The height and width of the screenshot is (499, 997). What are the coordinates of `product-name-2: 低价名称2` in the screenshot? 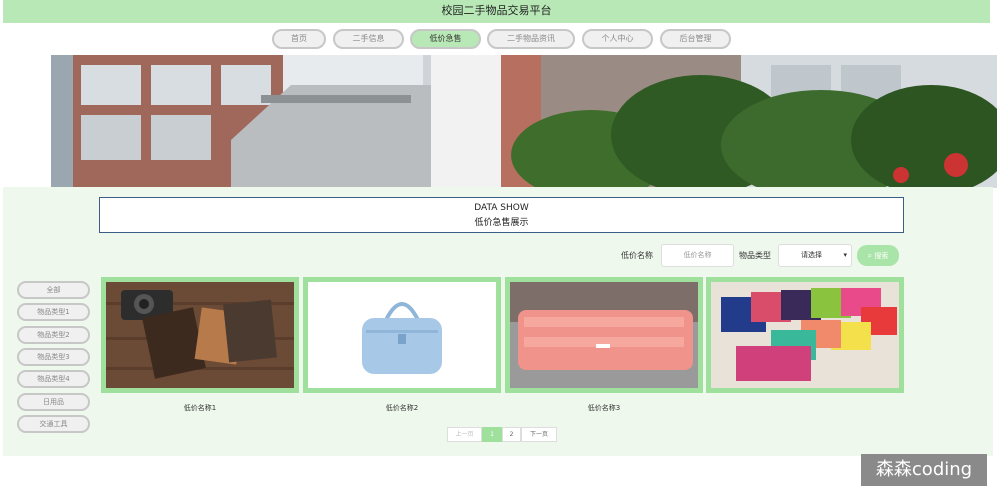 It's located at (402, 408).